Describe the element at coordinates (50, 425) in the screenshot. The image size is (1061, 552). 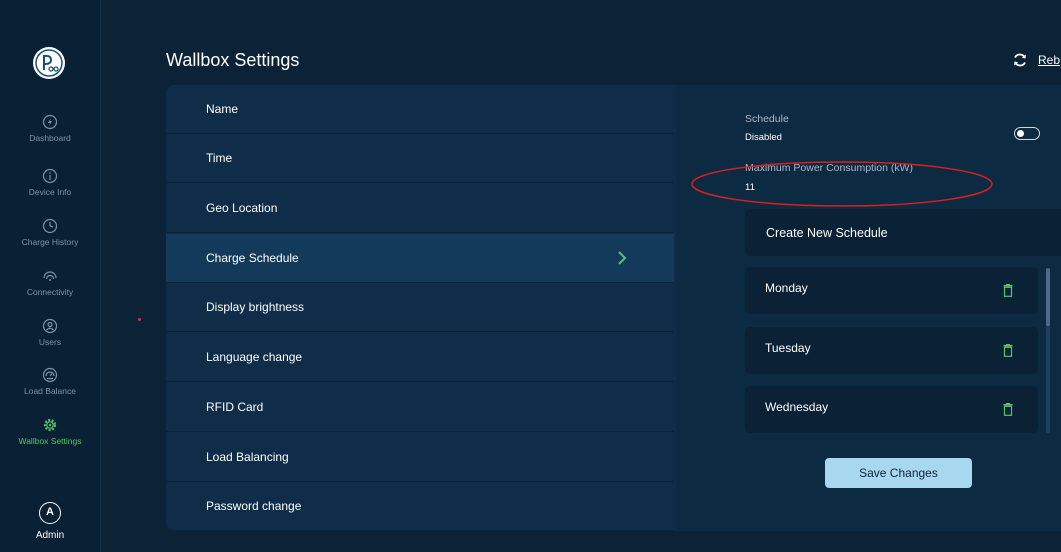
I see `gear-icon` at that location.